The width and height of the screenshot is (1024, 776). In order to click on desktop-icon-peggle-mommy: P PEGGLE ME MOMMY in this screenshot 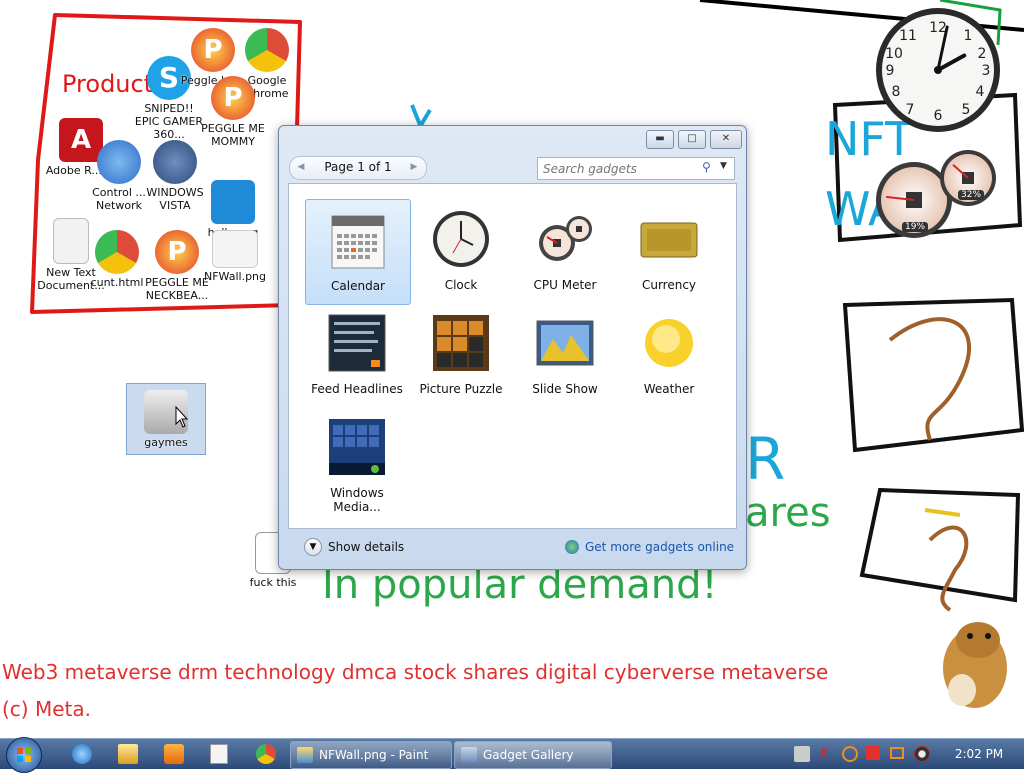, I will do `click(233, 112)`.